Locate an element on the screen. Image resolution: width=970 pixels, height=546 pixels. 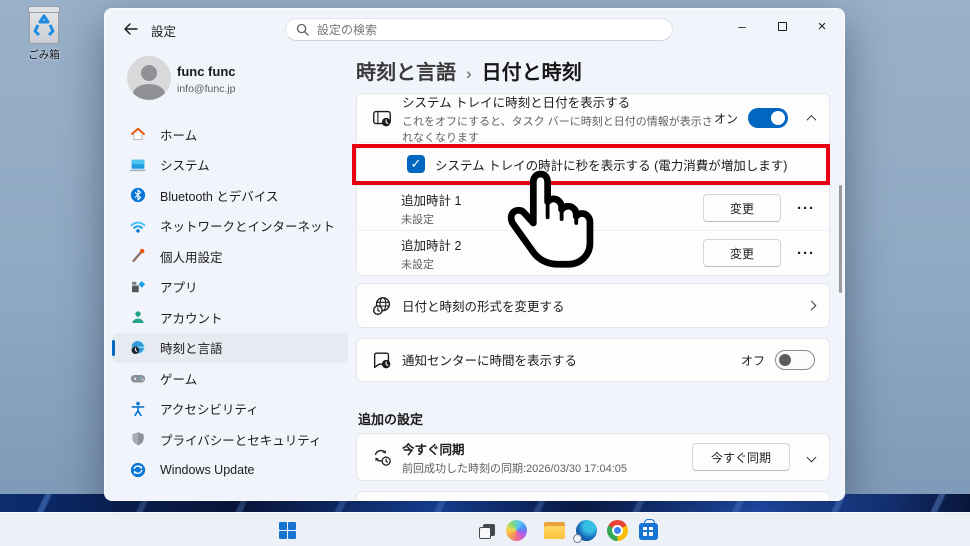
sidebar-item-label: 時刻と言語 is located at coordinates (191, 349).